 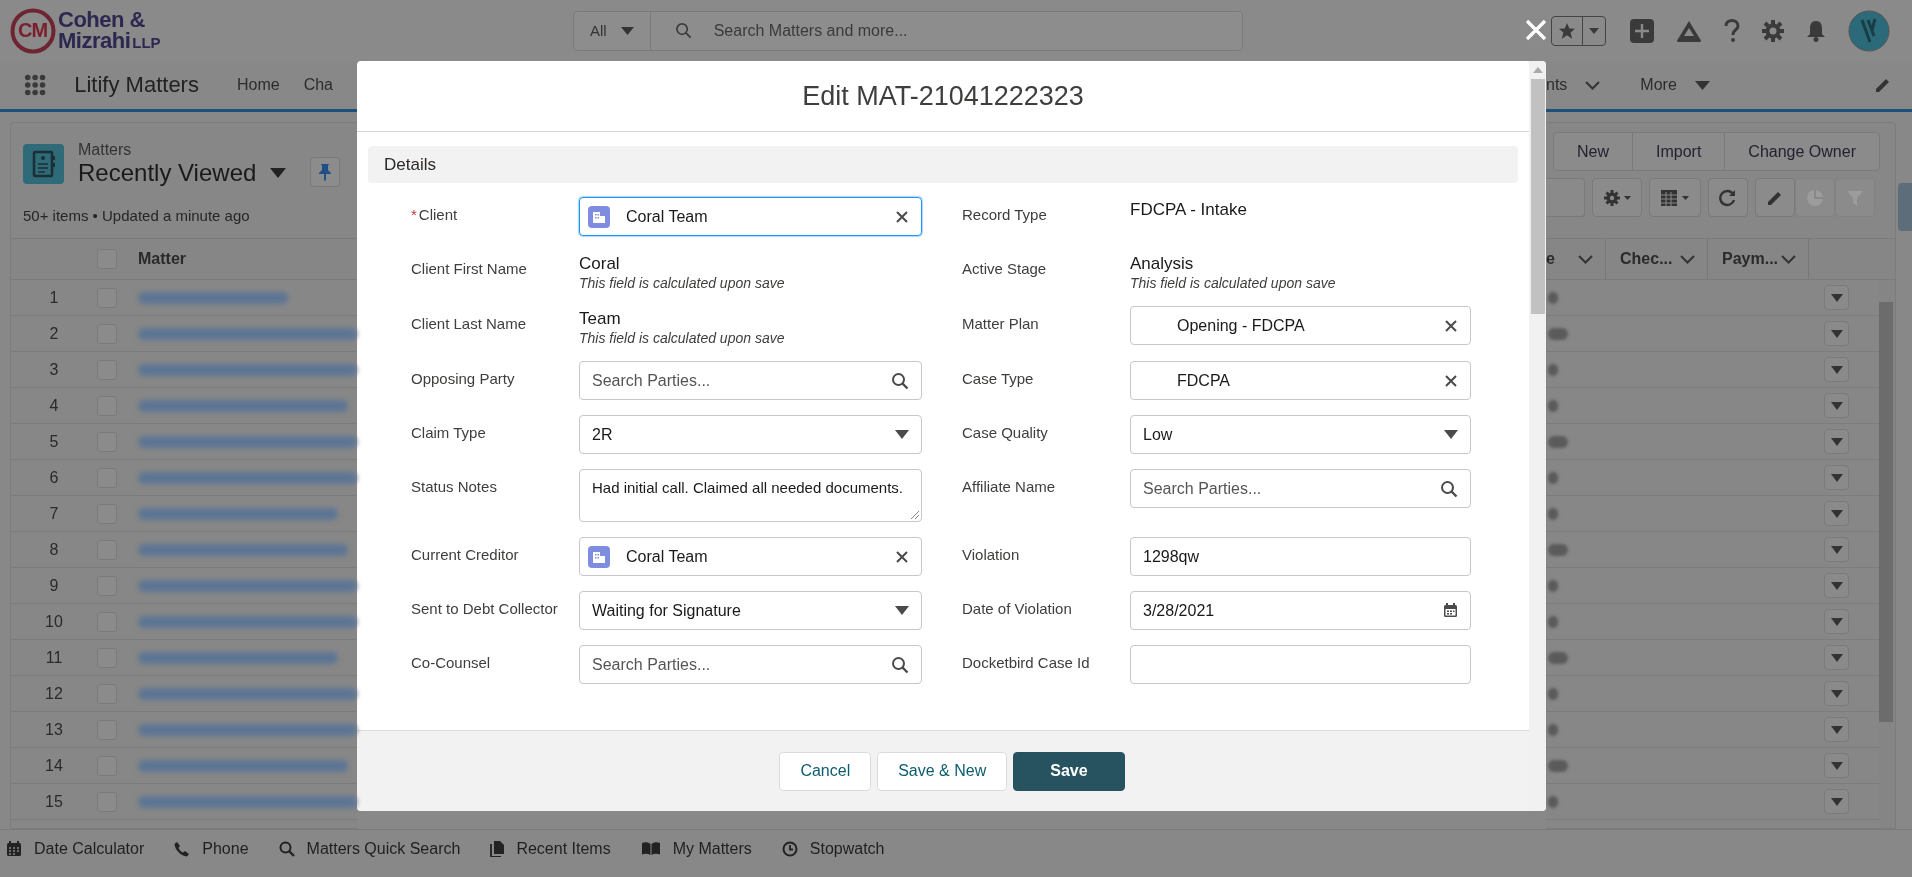 What do you see at coordinates (105, 150) in the screenshot?
I see `object-label: Matters` at bounding box center [105, 150].